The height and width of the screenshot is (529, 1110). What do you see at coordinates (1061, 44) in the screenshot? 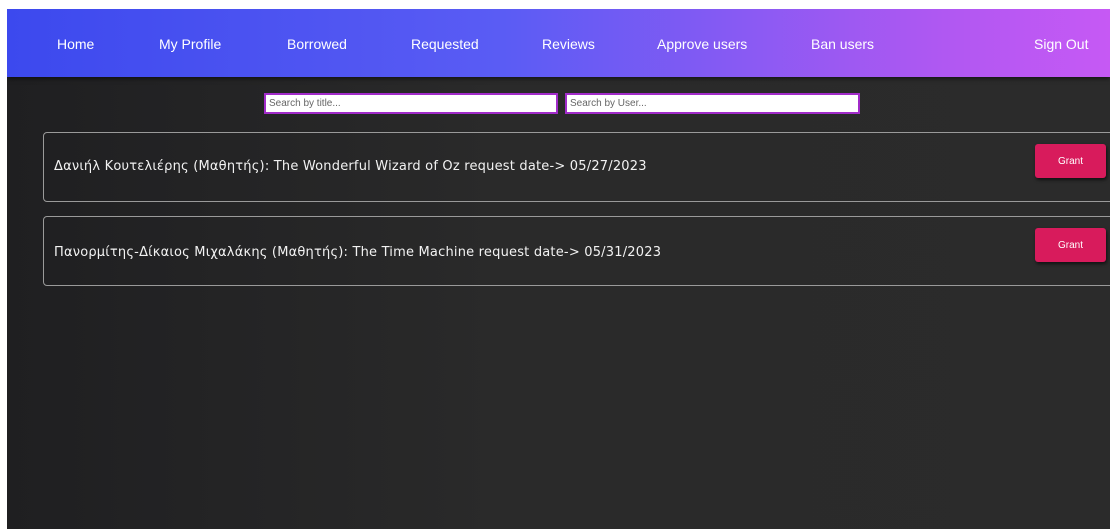
I see `sign-out-link: Sign Out` at bounding box center [1061, 44].